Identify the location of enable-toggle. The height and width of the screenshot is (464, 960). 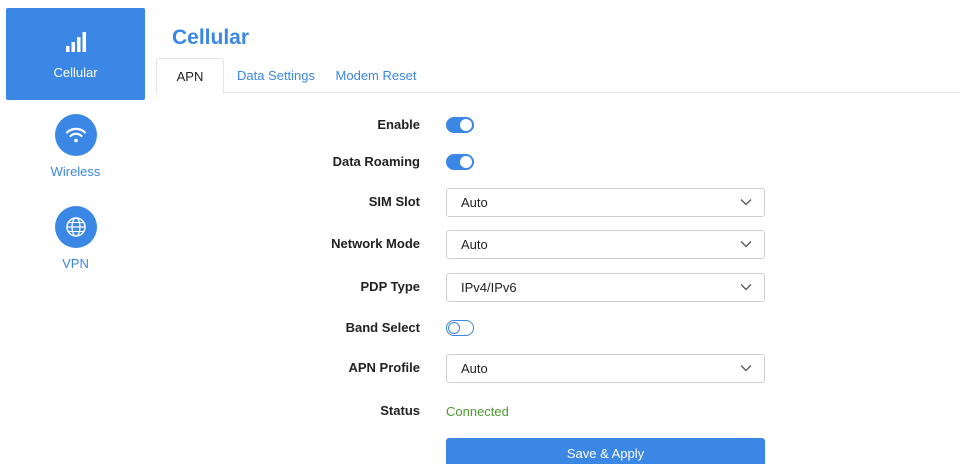
(460, 125).